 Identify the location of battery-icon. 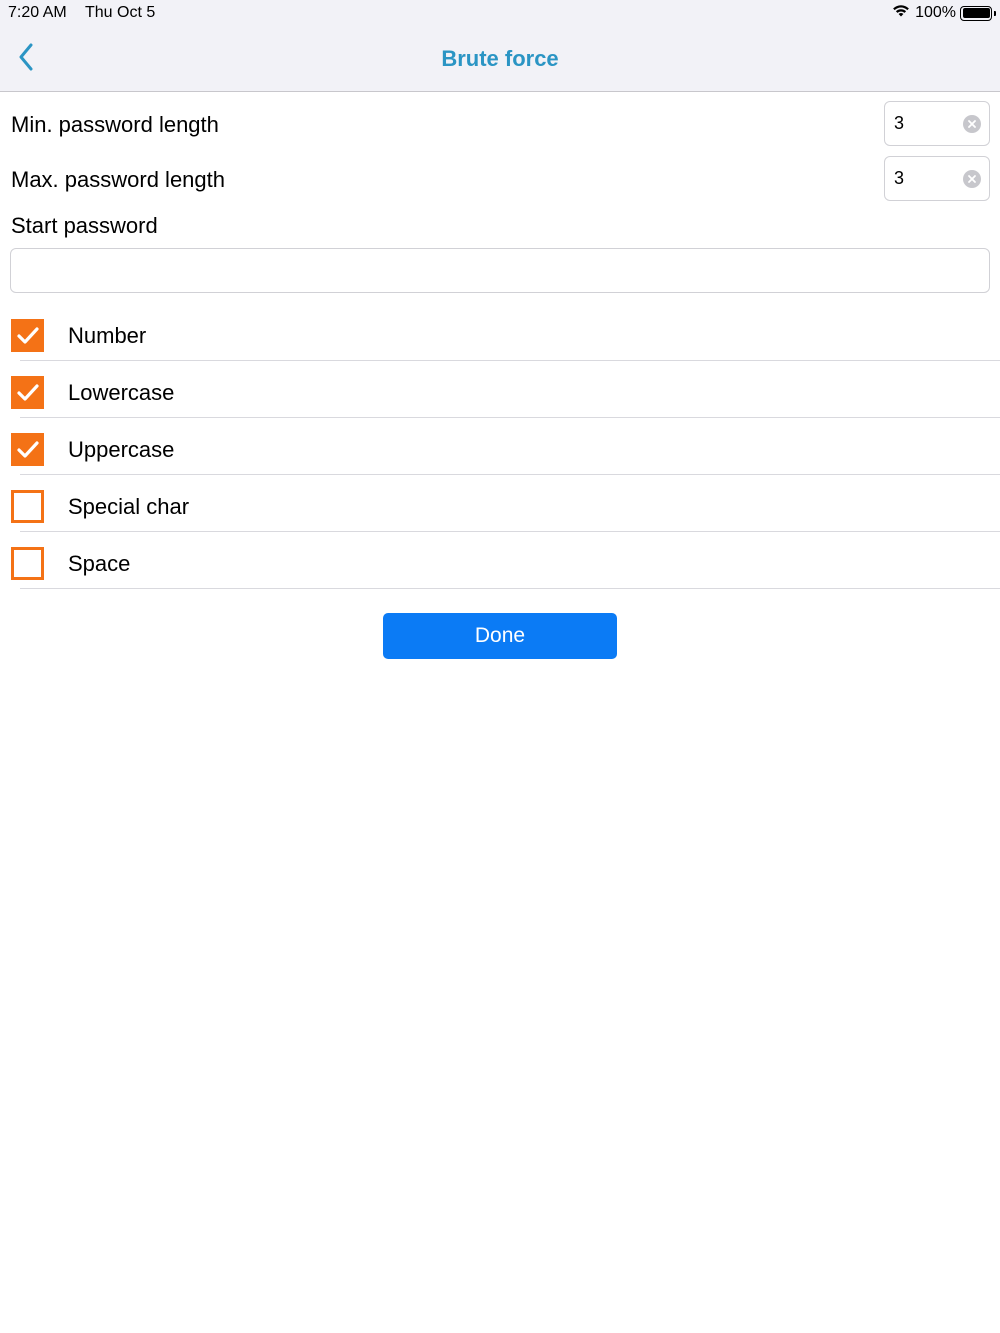
(978, 13).